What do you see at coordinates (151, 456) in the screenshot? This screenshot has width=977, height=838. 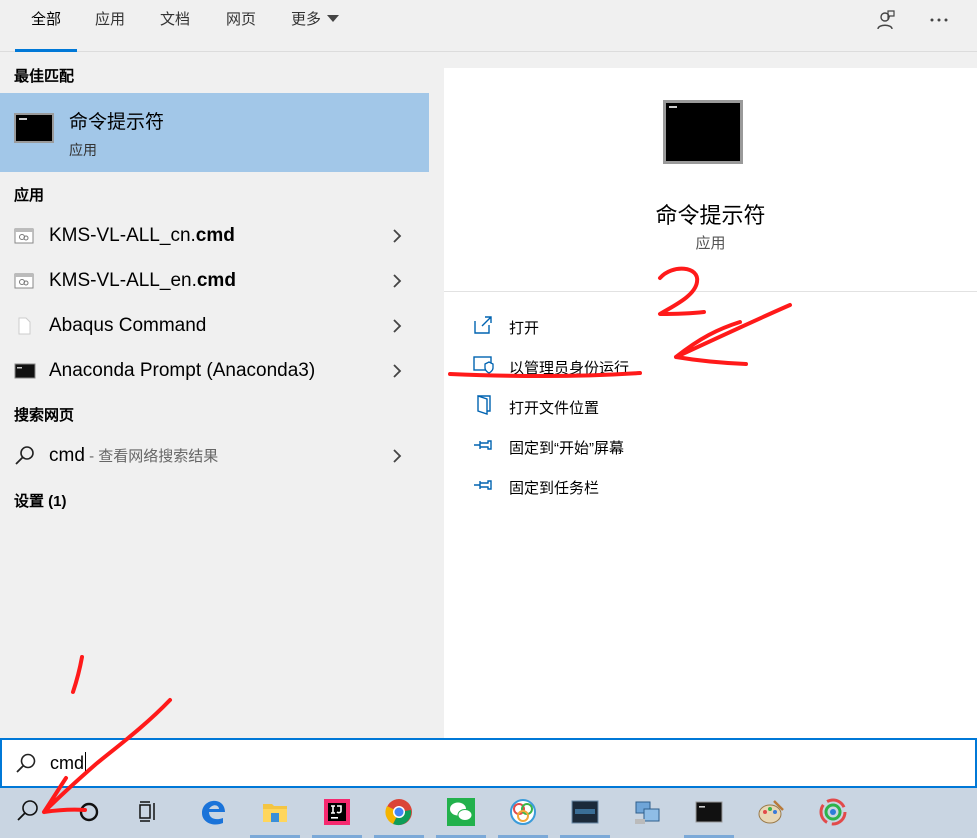 I see `web-search-hint: - 查看网络搜索结果` at bounding box center [151, 456].